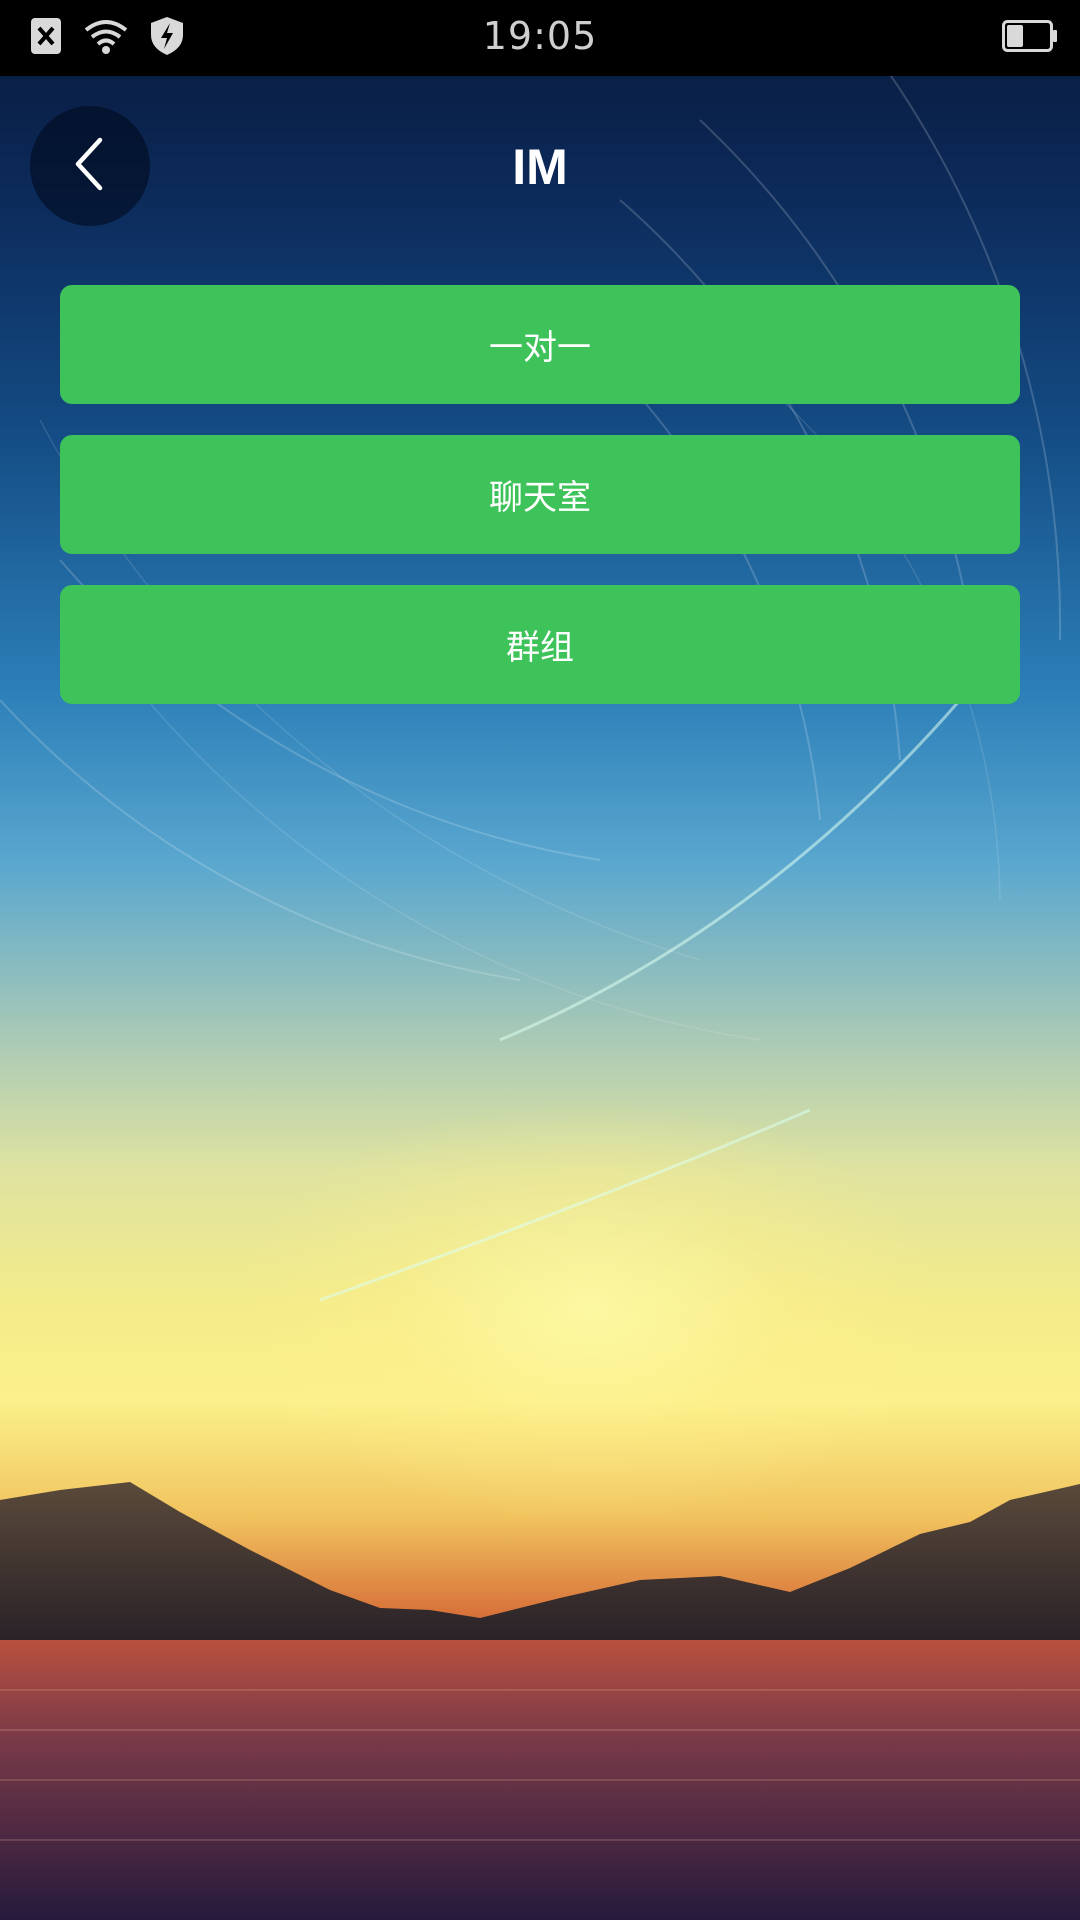 This screenshot has width=1080, height=1920. I want to click on chat-room-label: 聊天室, so click(540, 498).